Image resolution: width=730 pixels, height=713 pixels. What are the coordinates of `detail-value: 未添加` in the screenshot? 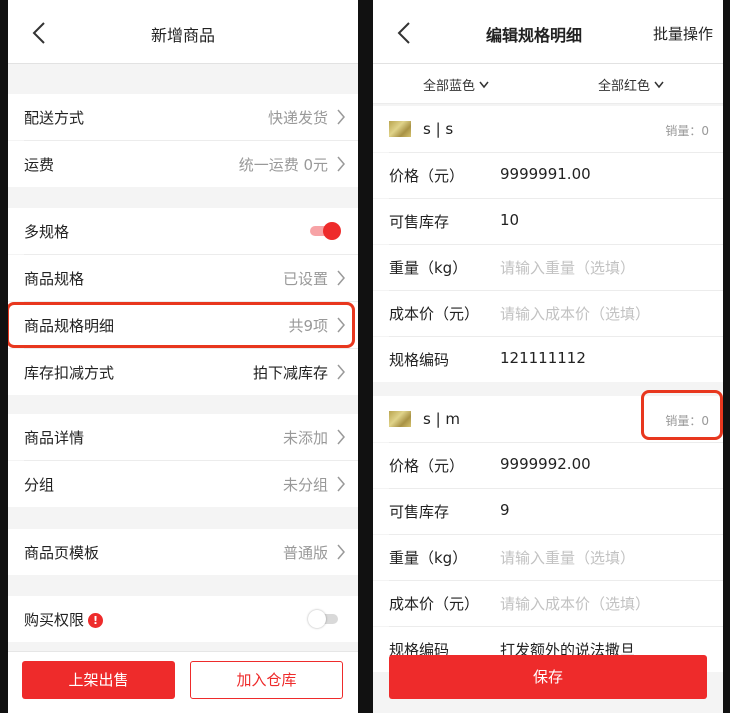 It's located at (305, 438).